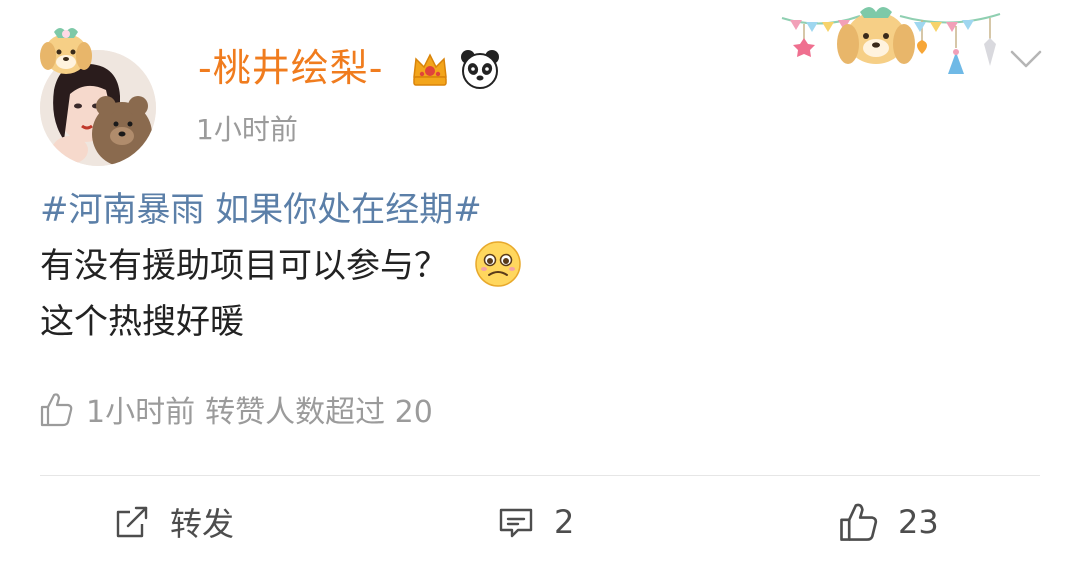  What do you see at coordinates (56, 410) in the screenshot?
I see `thumbs-up-icon` at bounding box center [56, 410].